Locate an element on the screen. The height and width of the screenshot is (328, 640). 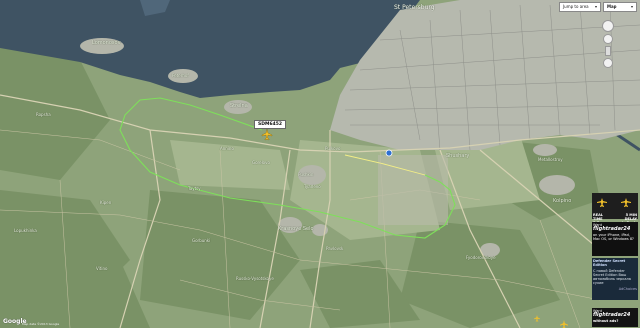
jump-to-area-select: Jump to area is located at coordinates (580, 7).